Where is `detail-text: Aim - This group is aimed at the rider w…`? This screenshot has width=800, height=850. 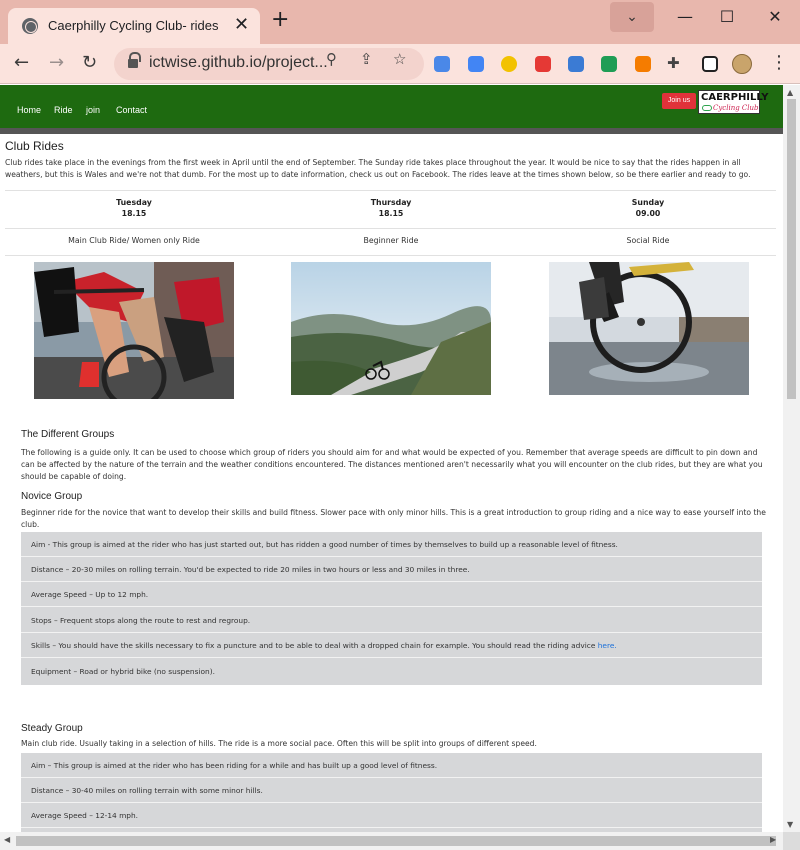
detail-text: Aim - This group is aimed at the rider w… is located at coordinates (324, 544).